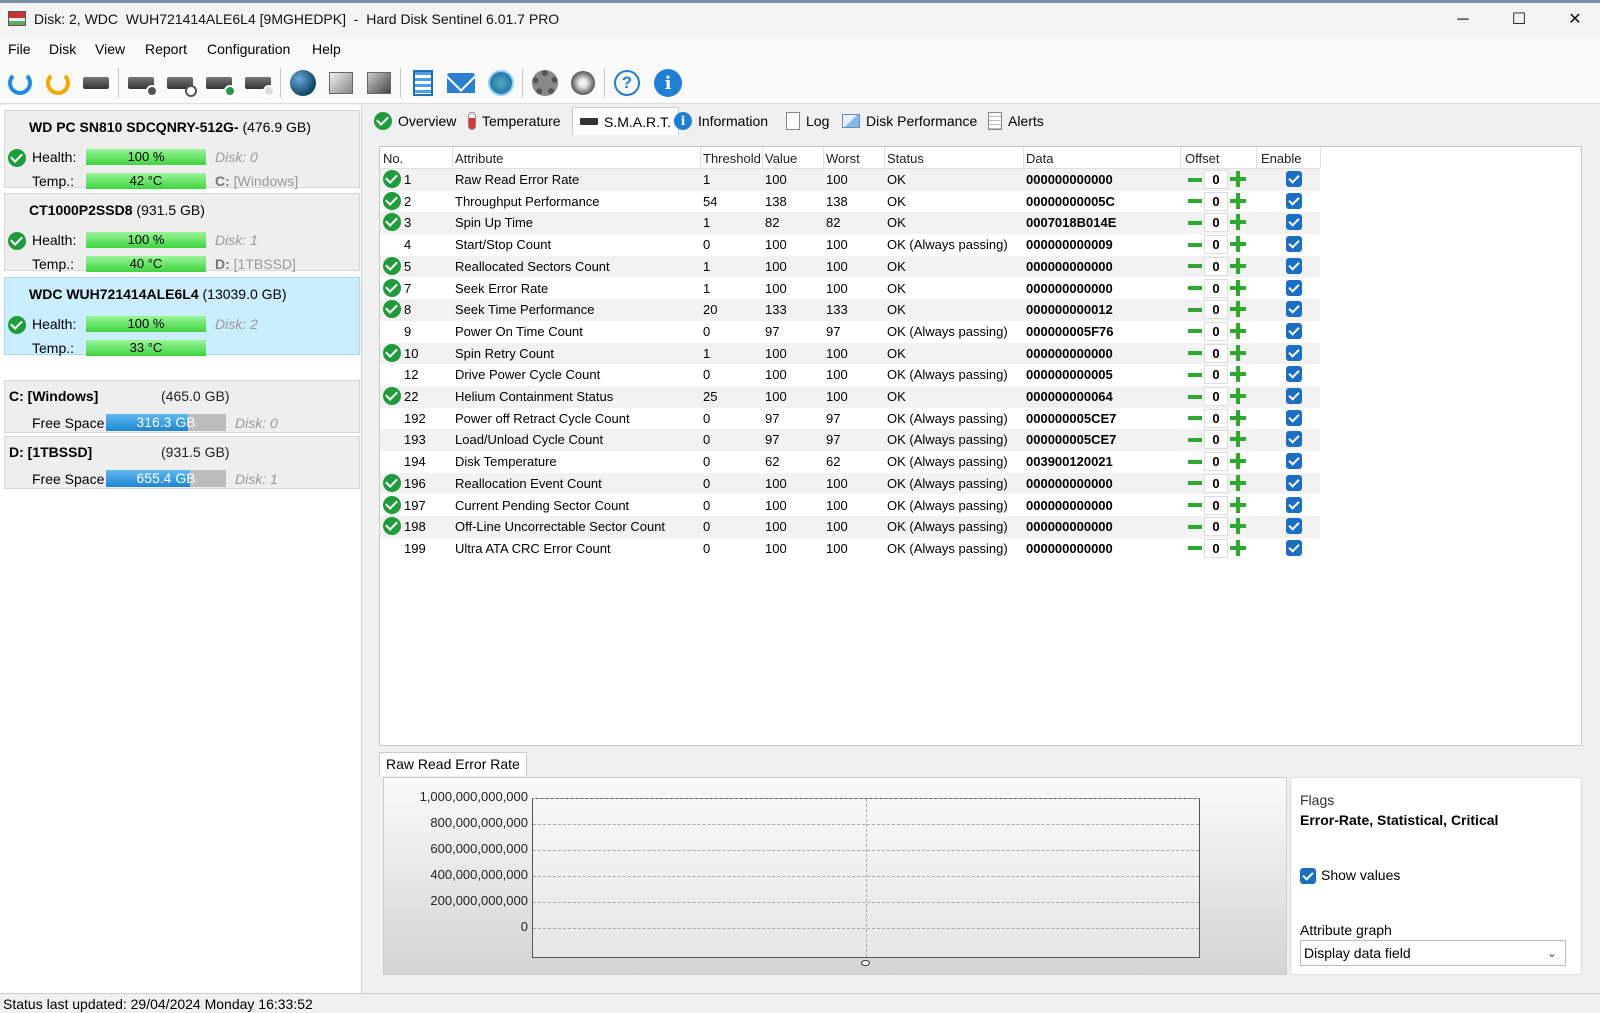 The height and width of the screenshot is (1013, 1600). I want to click on settings-button, so click(545, 83).